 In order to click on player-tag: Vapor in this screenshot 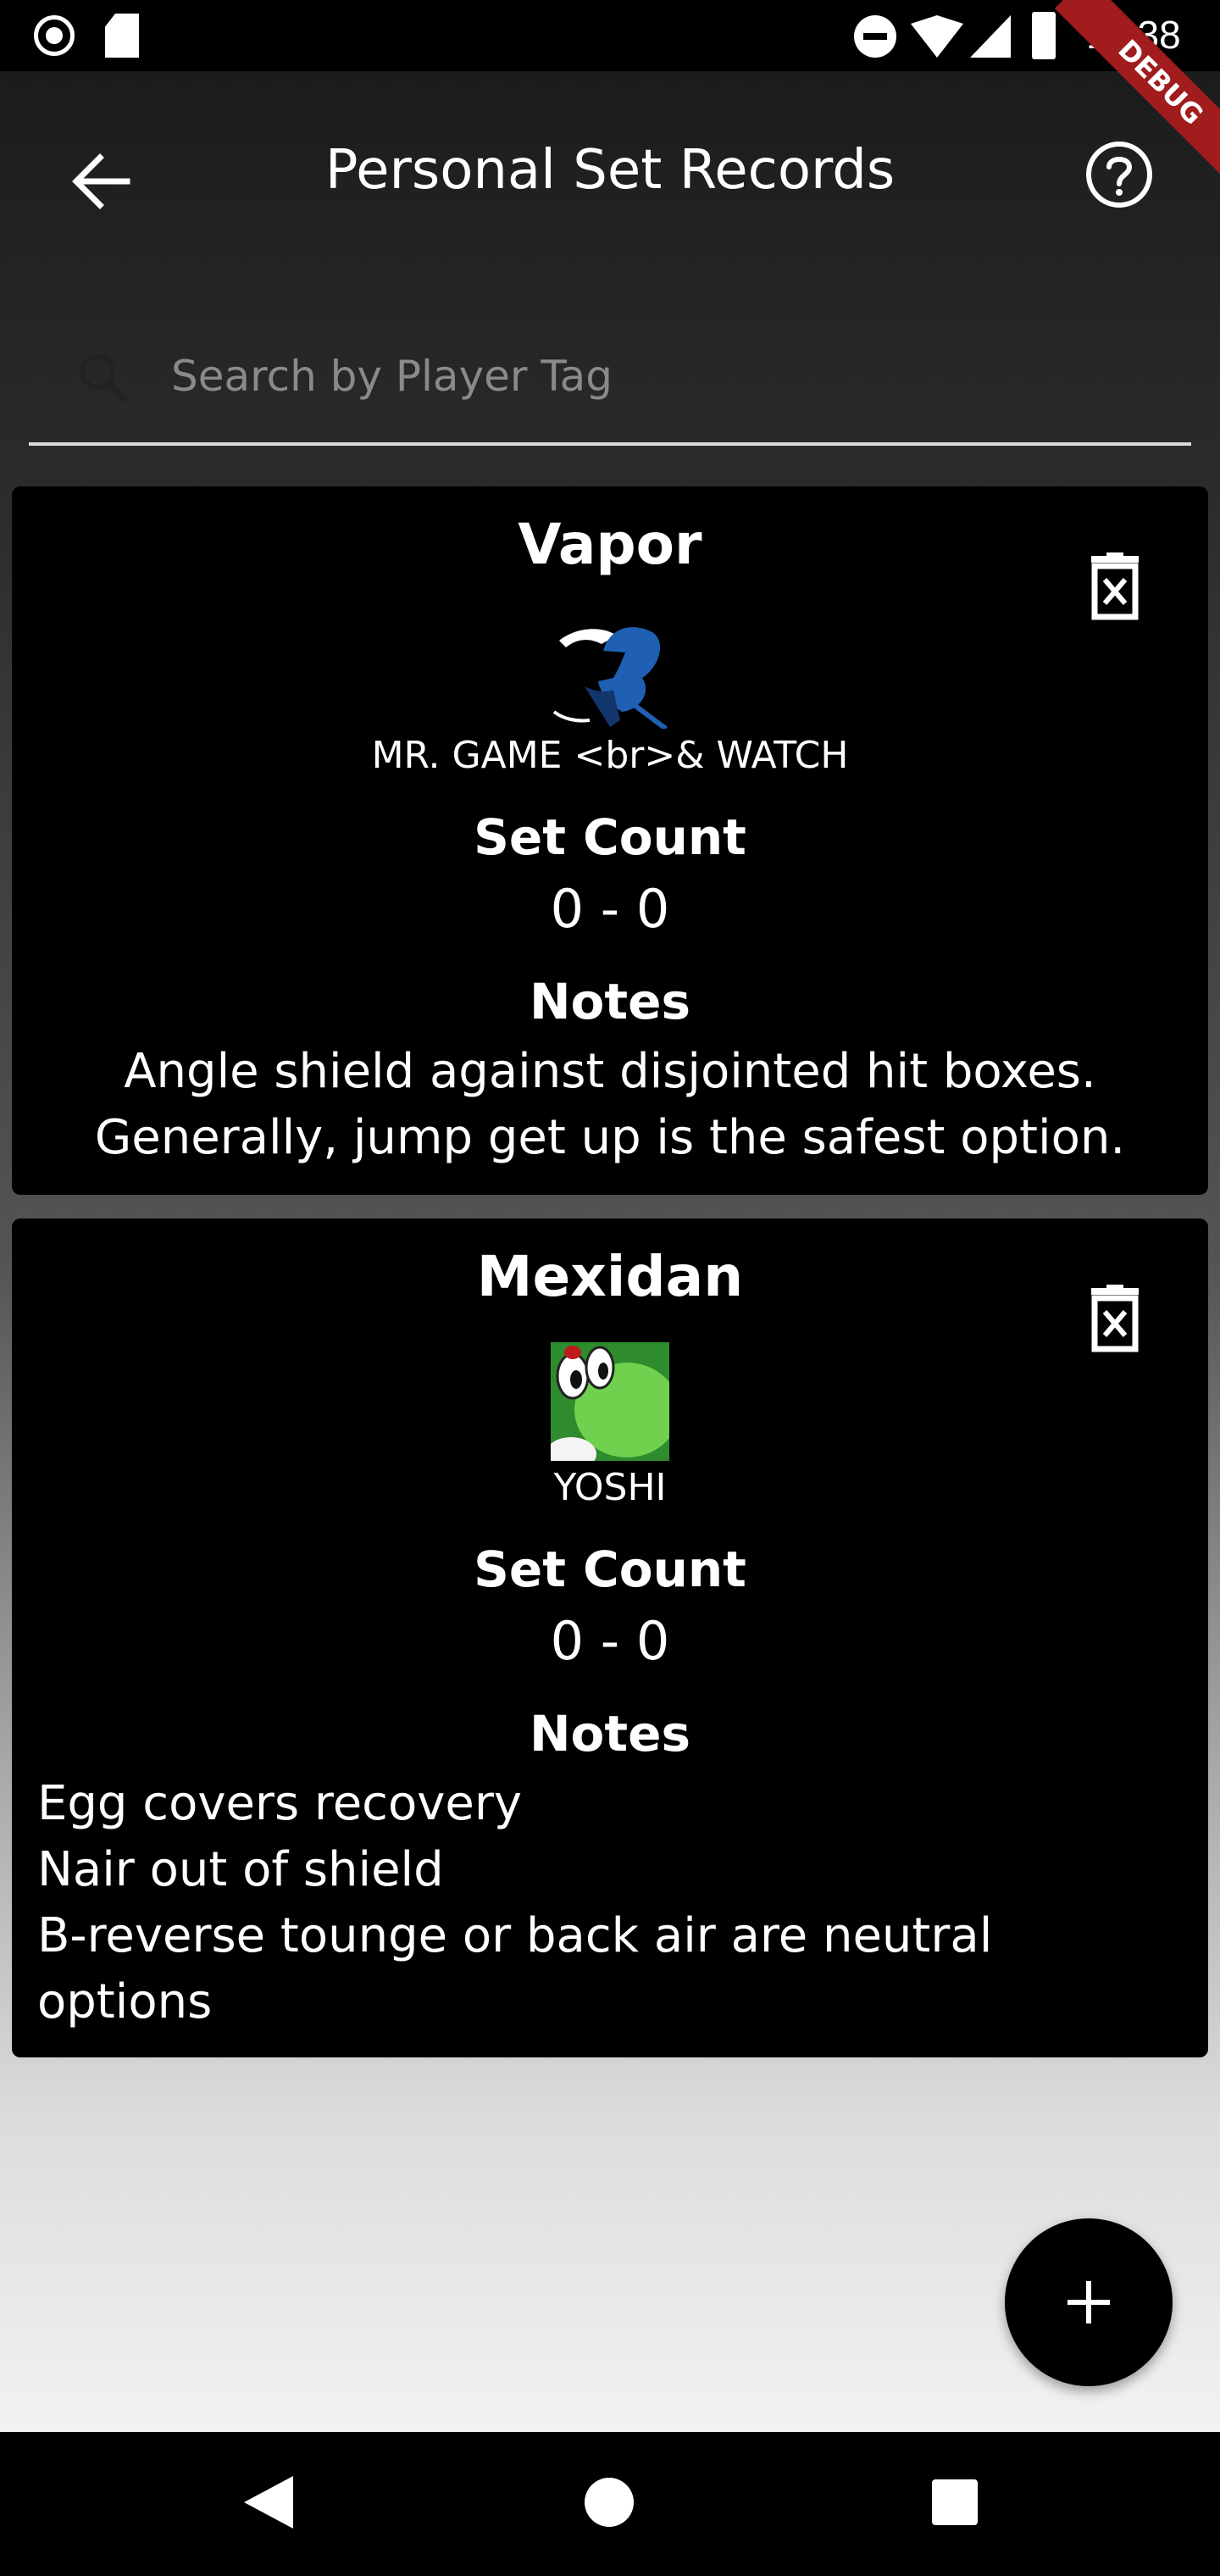, I will do `click(610, 544)`.